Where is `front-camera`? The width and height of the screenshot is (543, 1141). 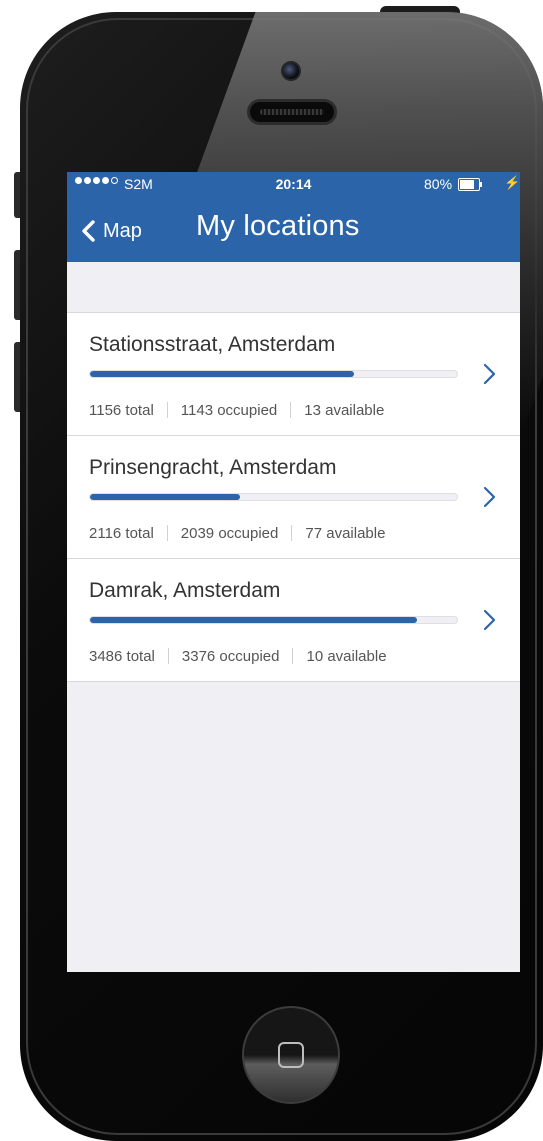
front-camera is located at coordinates (291, 71).